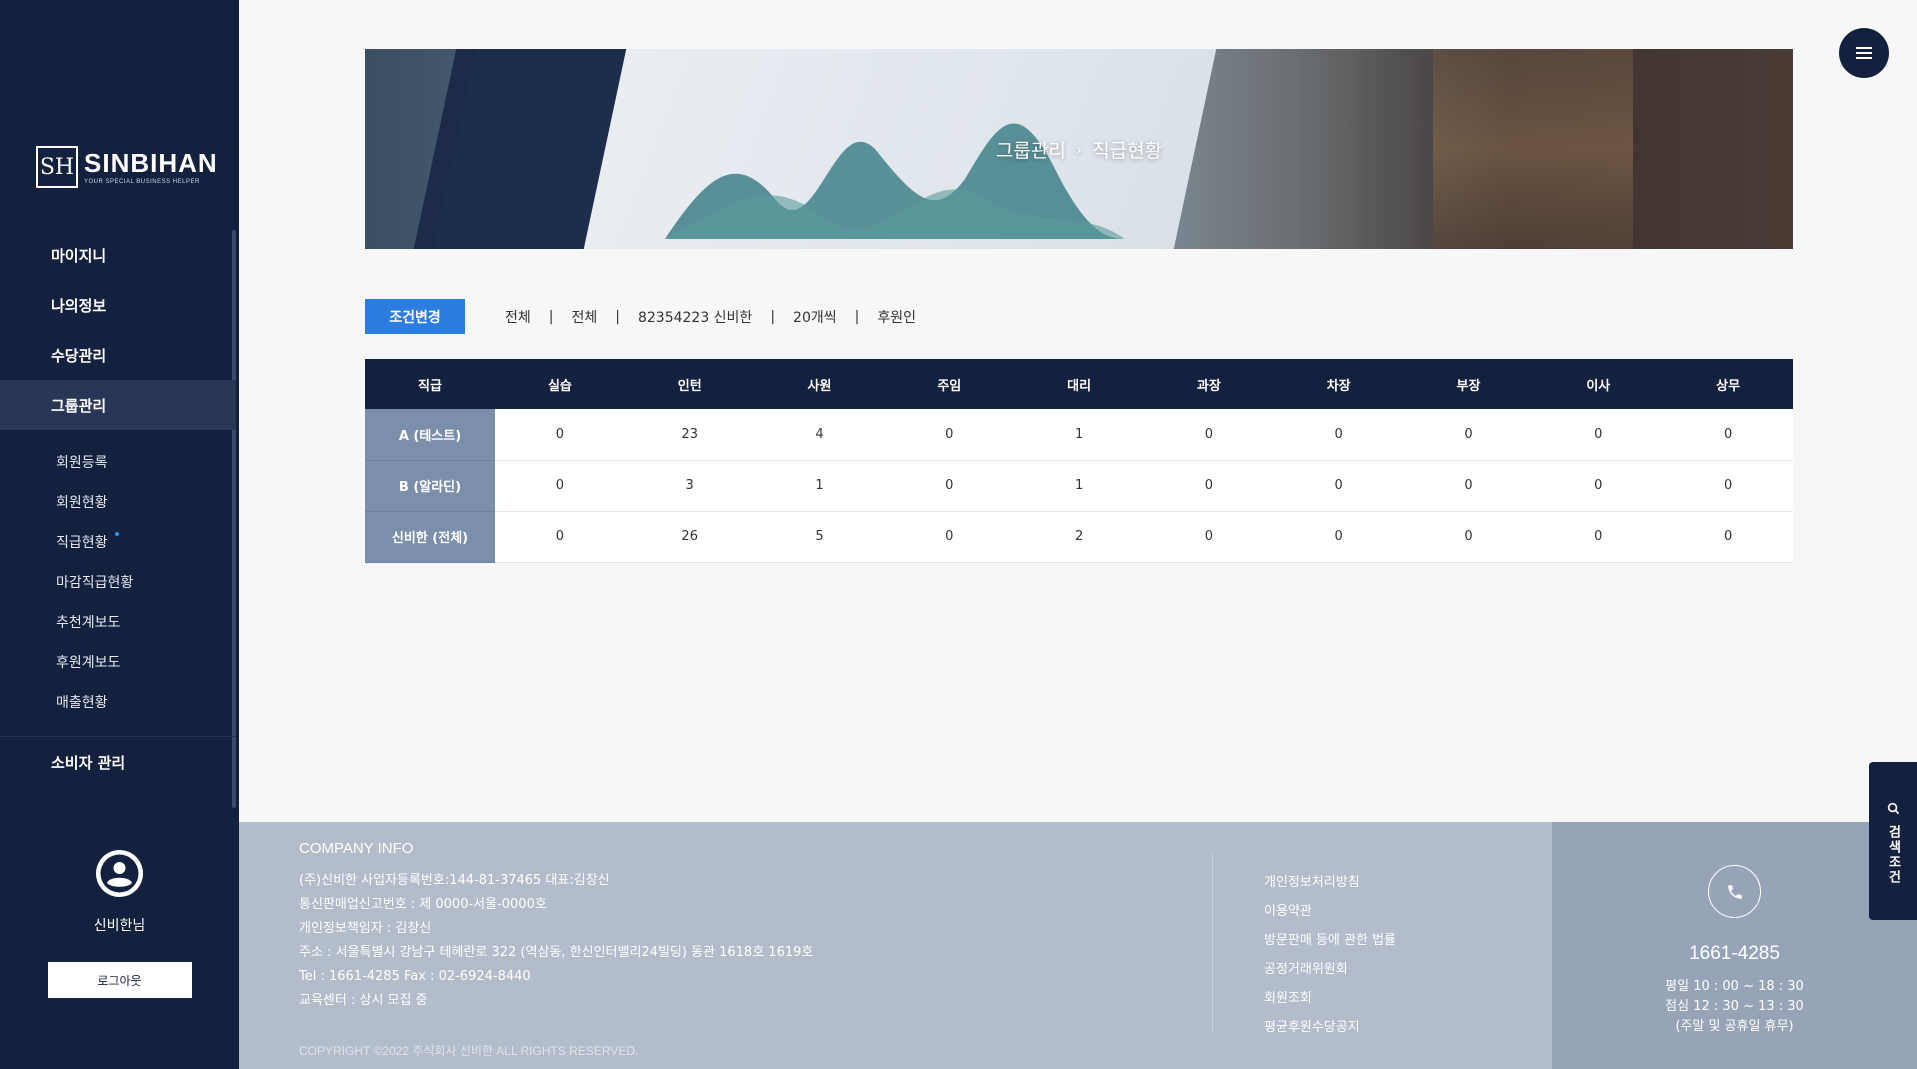 The height and width of the screenshot is (1069, 1917). I want to click on filter-value: 82354223 신비한, so click(695, 317).